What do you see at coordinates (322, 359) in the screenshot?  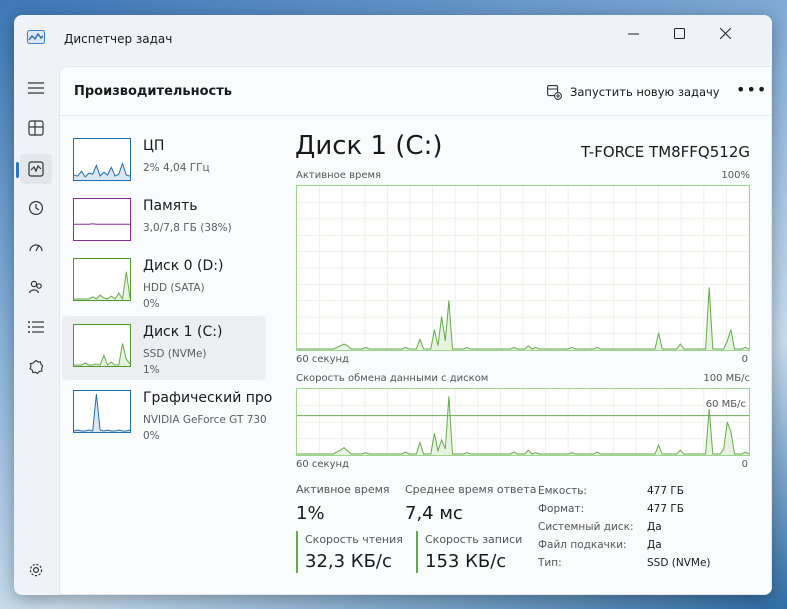 I see `active-time-seconds-label: 60 секунд` at bounding box center [322, 359].